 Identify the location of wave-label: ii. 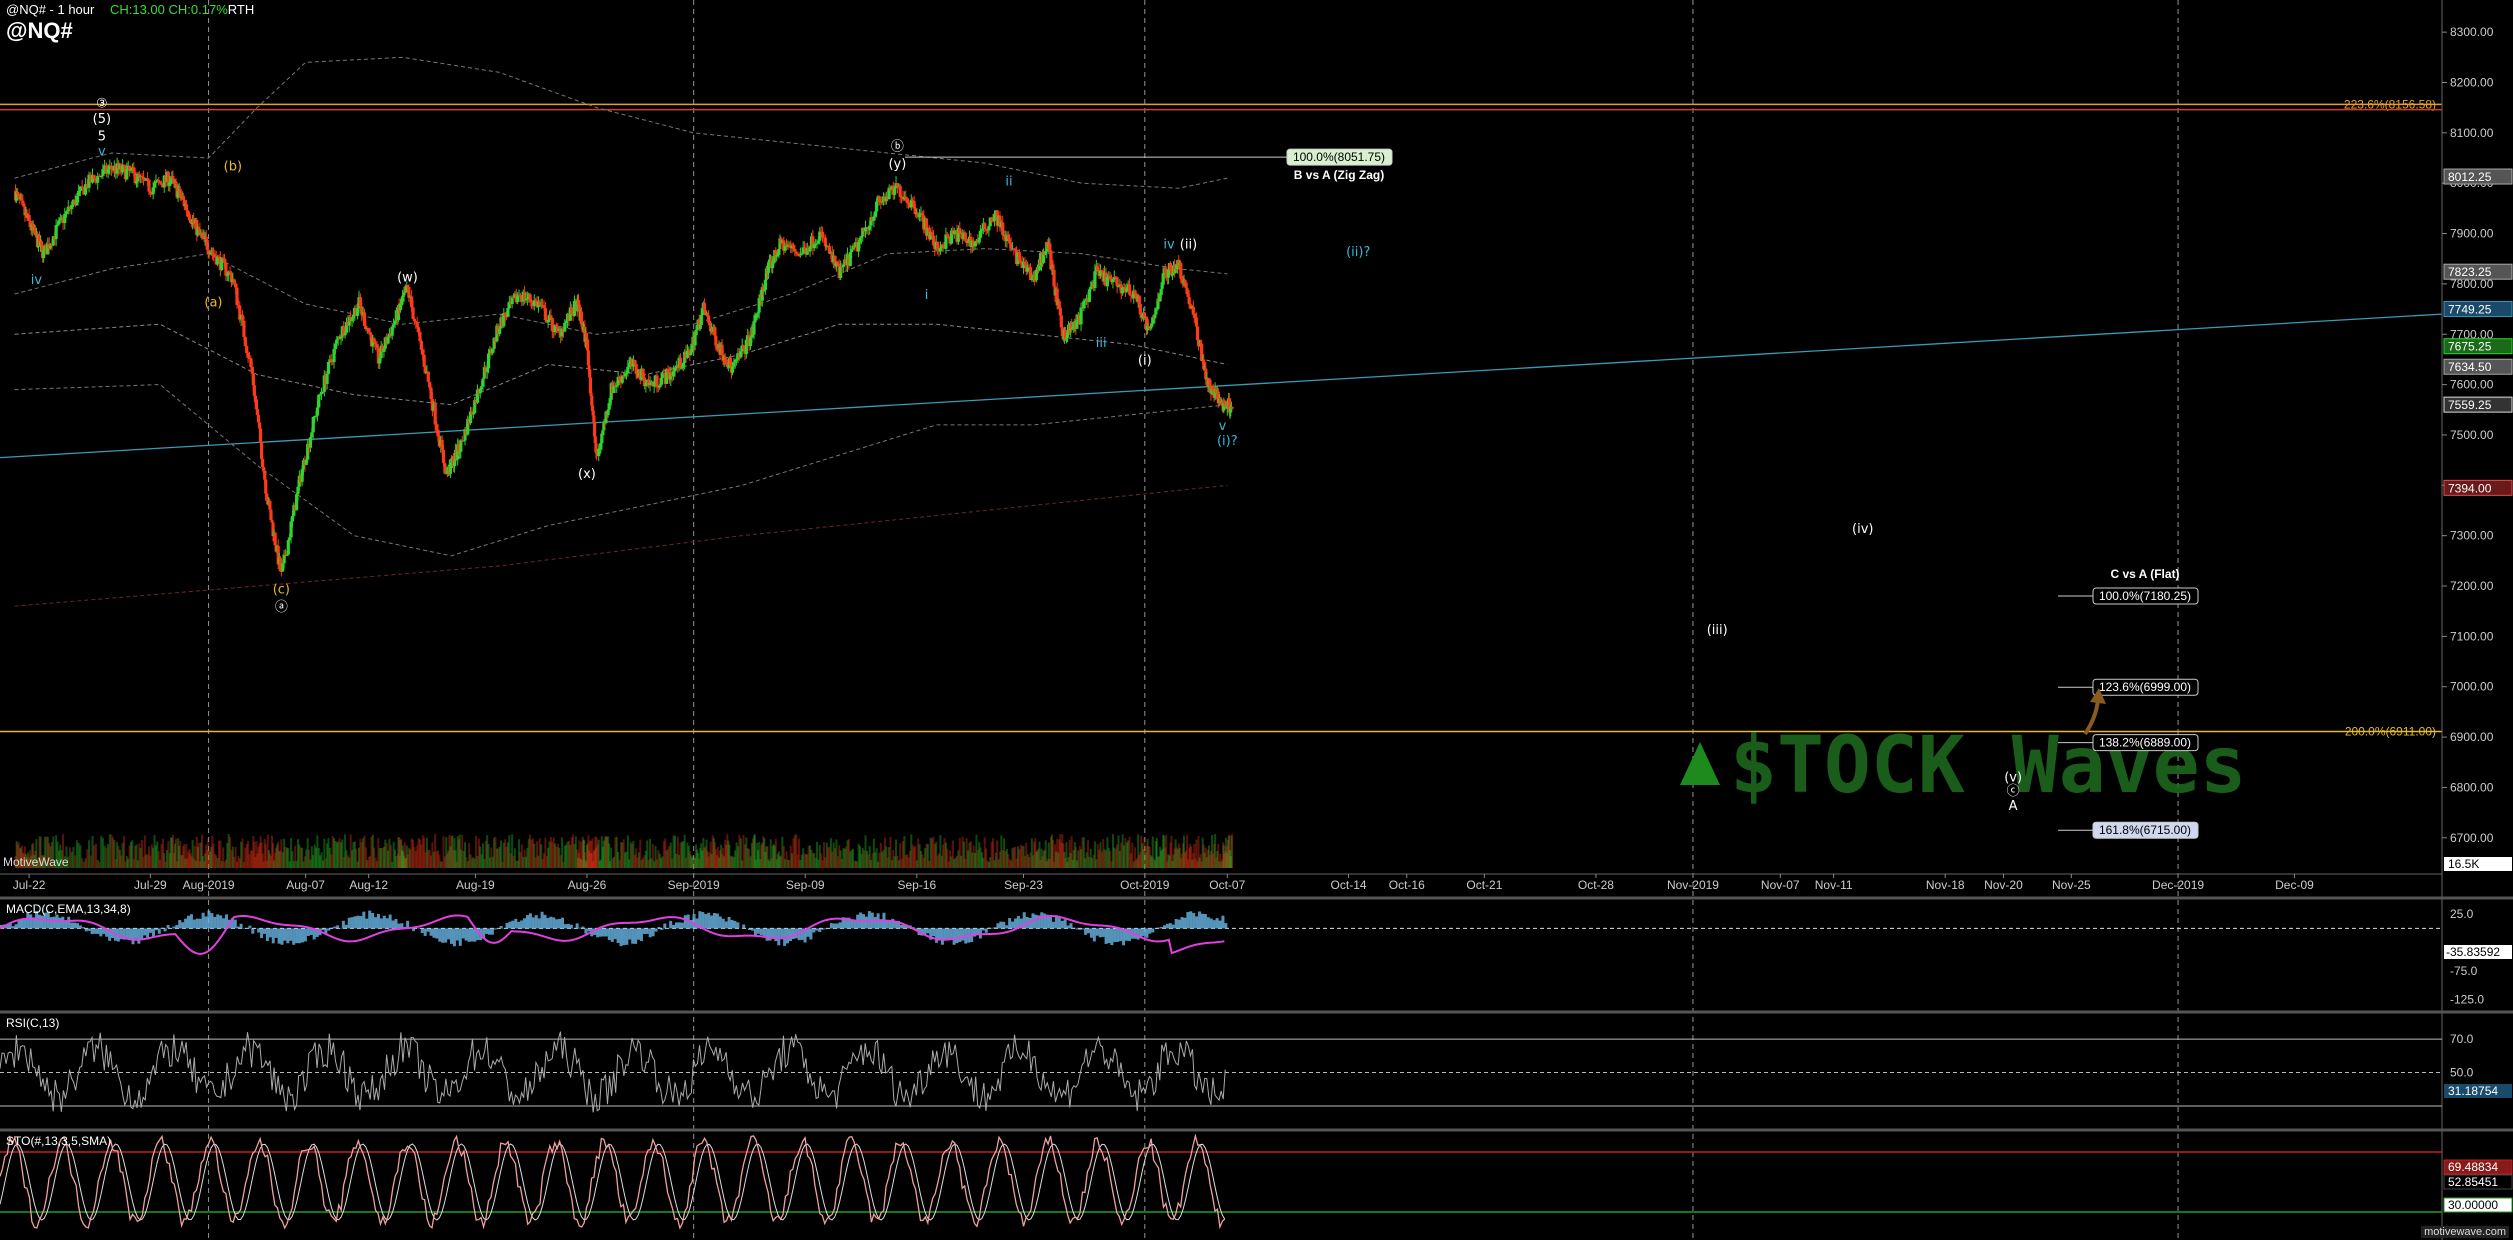
(1008, 182).